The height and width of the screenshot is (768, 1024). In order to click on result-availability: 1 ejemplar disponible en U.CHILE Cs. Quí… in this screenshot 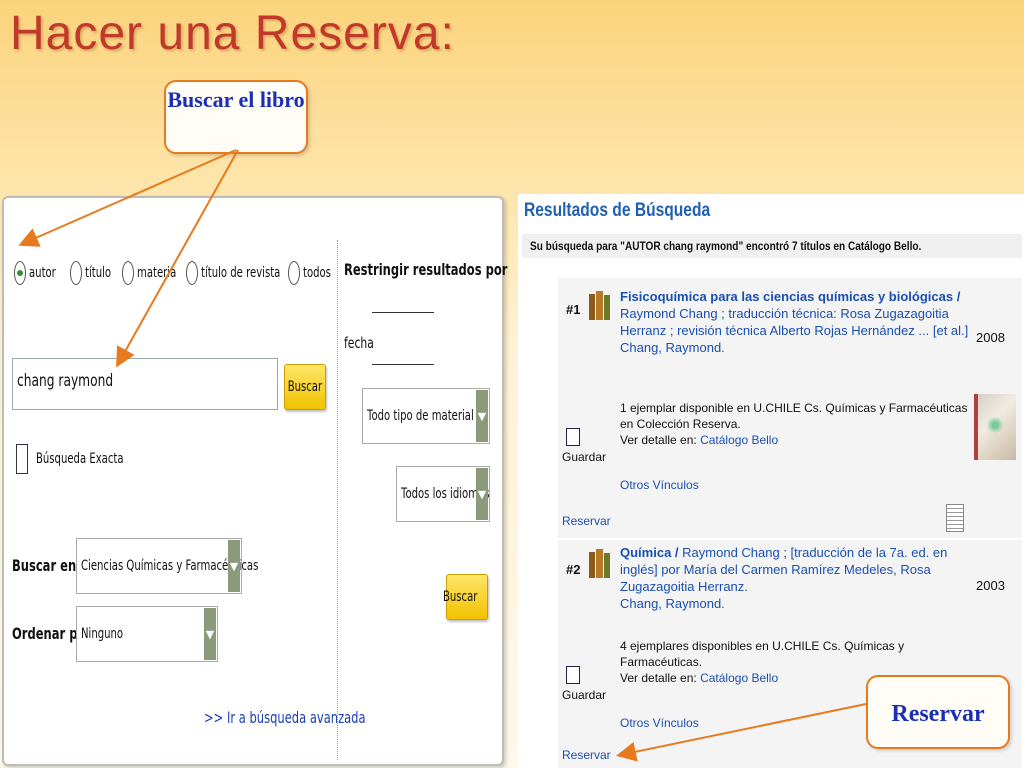, I will do `click(800, 424)`.